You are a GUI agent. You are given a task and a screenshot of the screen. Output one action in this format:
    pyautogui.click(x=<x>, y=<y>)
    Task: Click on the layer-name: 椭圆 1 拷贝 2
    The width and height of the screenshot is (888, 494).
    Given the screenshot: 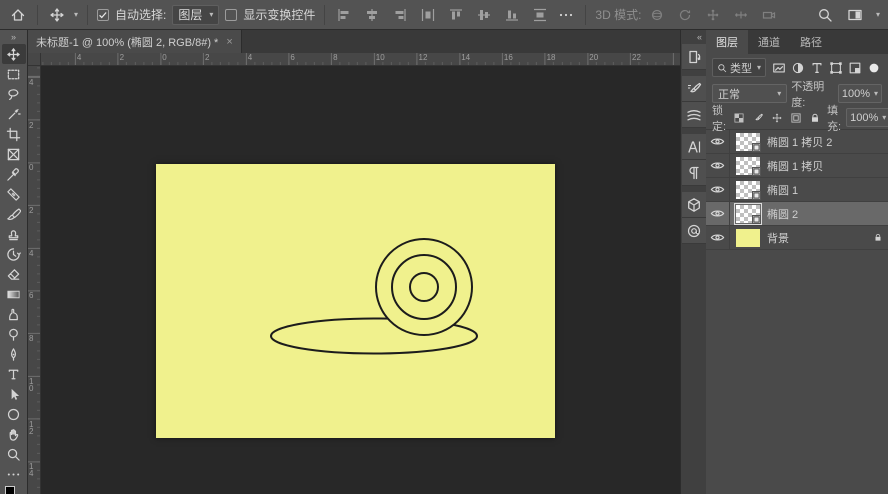 What is the action you would take?
    pyautogui.click(x=827, y=142)
    